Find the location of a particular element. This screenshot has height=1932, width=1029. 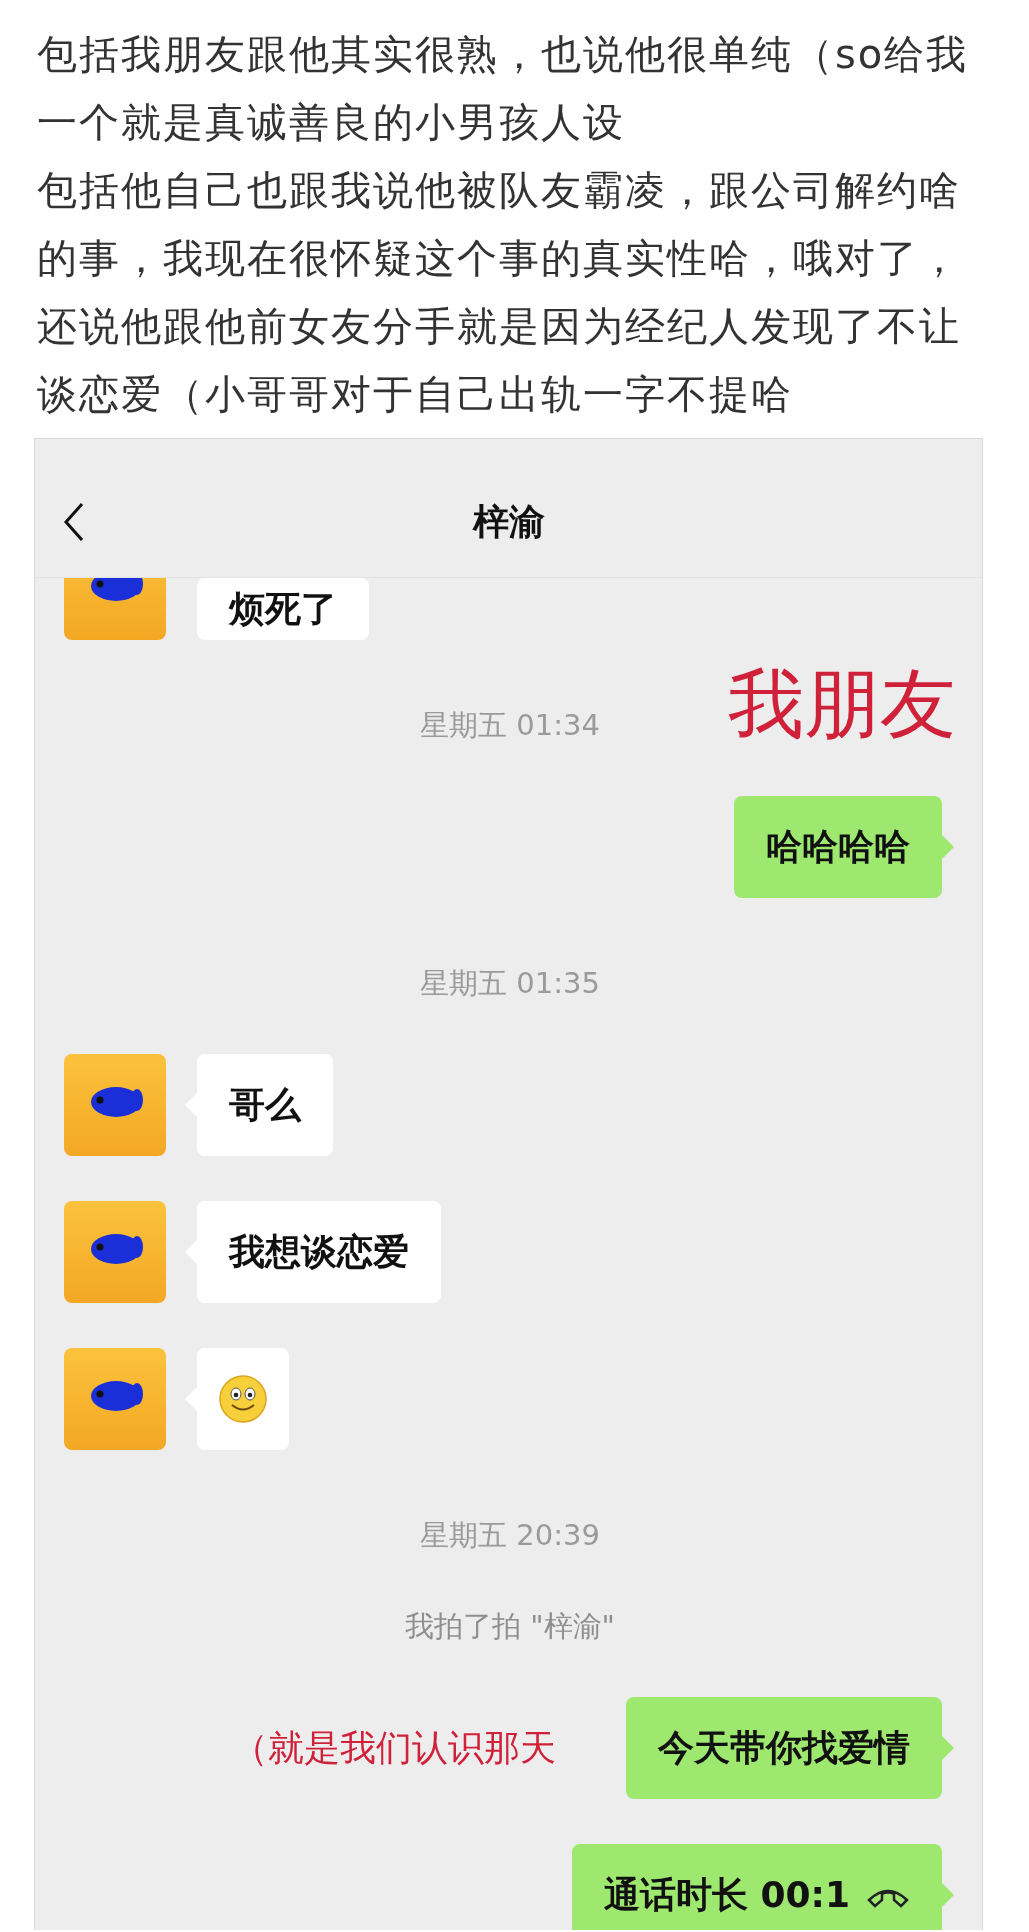

annotation-text: 我朋友 is located at coordinates (842, 704).